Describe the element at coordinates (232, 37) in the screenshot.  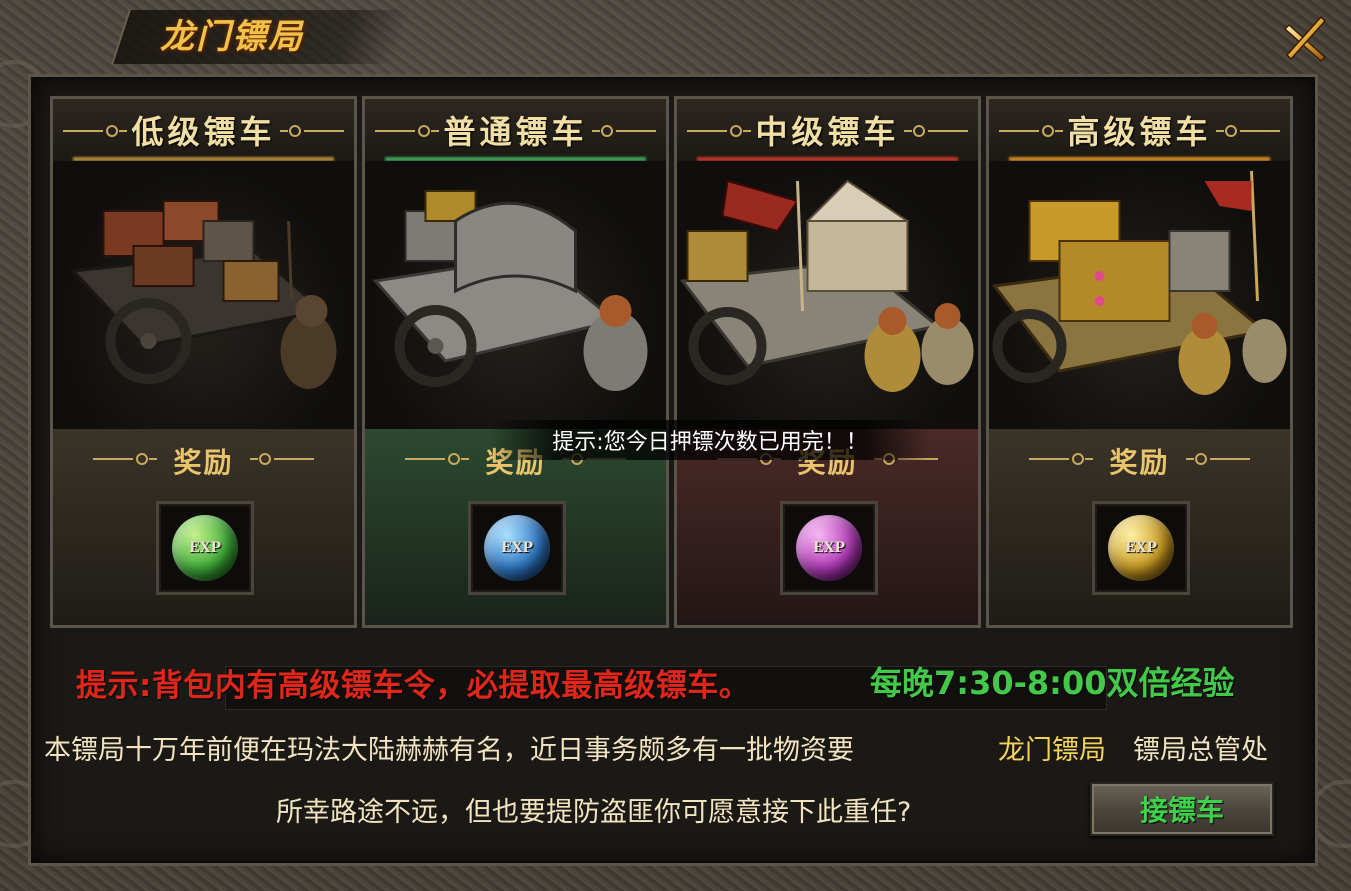
I see `window-title: 龙门镖局` at that location.